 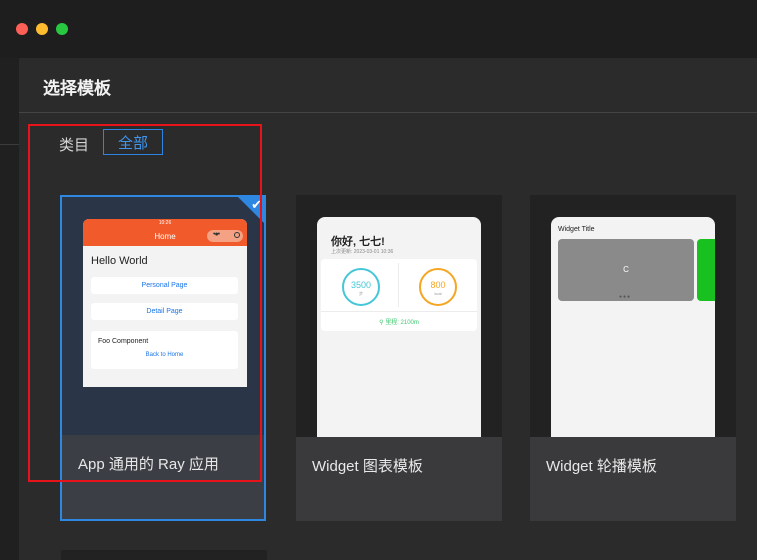 I want to click on metrics-divider, so click(x=398, y=285).